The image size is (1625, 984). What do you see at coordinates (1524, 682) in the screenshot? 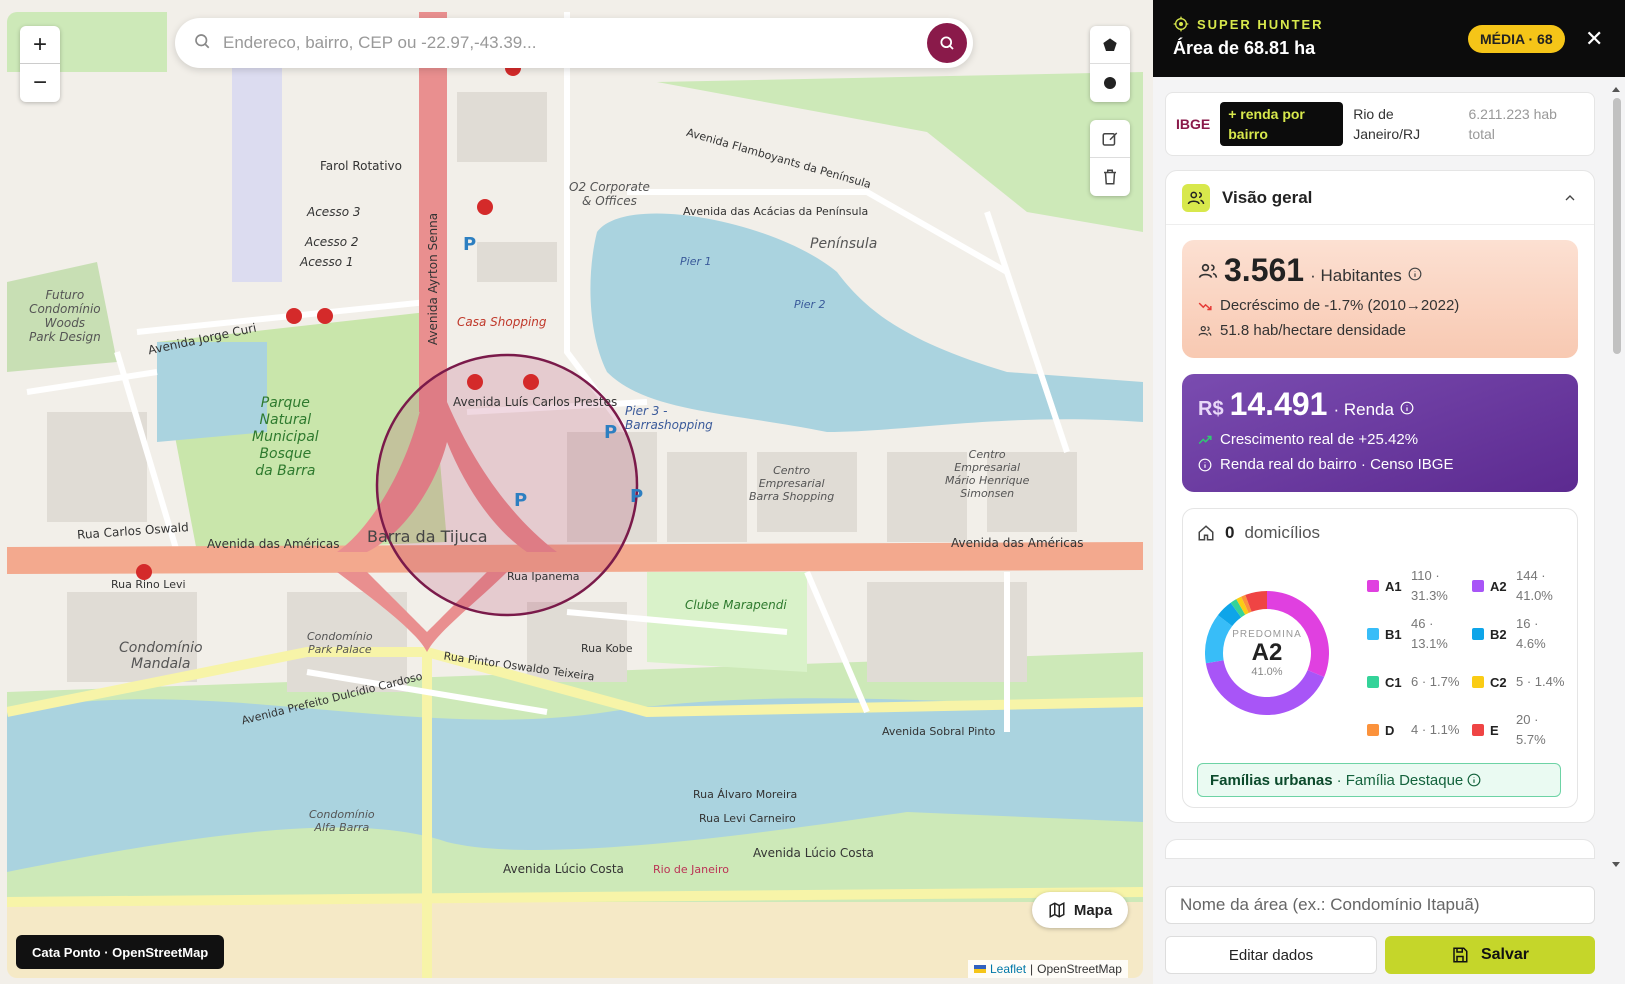
I see `legend-item-c2: C2 5 · 1.4%` at bounding box center [1524, 682].